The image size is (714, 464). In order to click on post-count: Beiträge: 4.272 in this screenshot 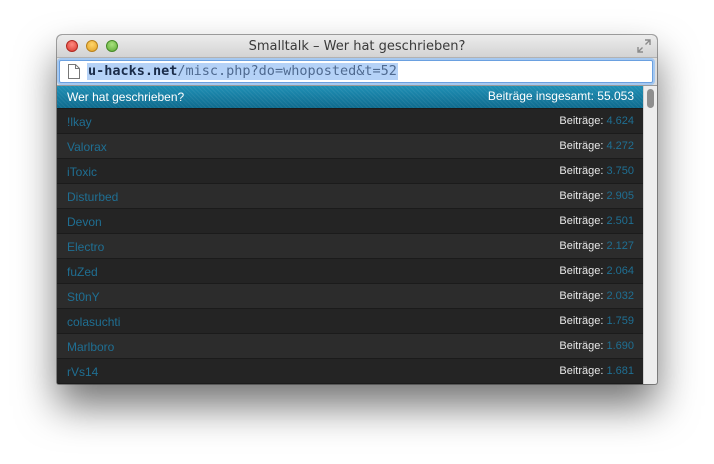, I will do `click(596, 146)`.